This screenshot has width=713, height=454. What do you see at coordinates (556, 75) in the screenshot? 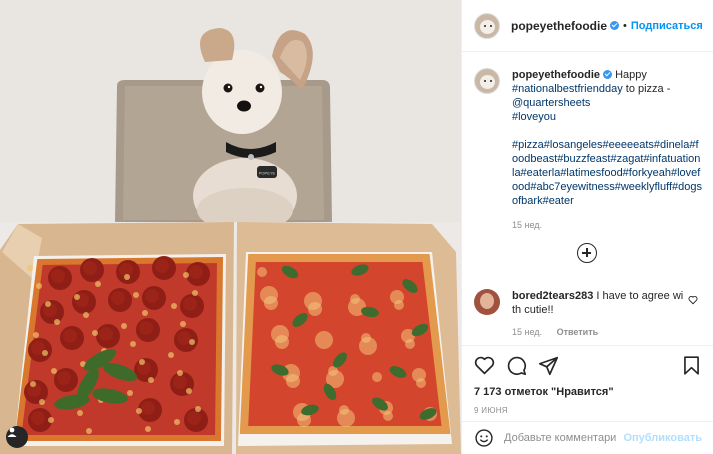
I see `caption-username: popeyethefoodie` at bounding box center [556, 75].